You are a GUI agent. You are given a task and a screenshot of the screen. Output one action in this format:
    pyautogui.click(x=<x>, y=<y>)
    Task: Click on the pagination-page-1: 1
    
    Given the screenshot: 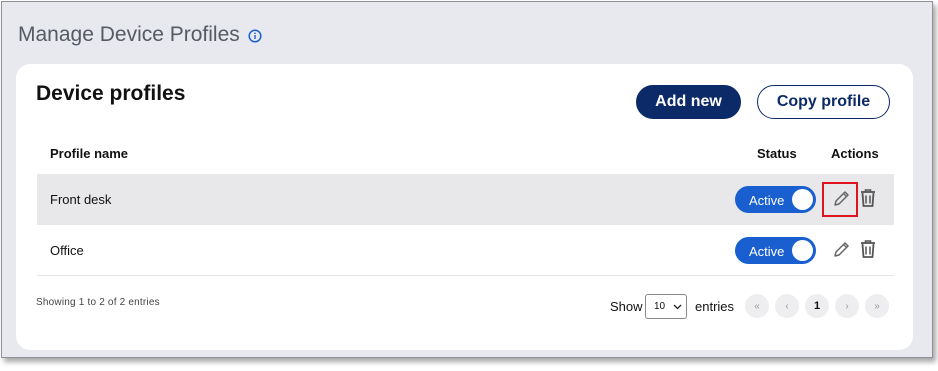 What is the action you would take?
    pyautogui.click(x=817, y=306)
    